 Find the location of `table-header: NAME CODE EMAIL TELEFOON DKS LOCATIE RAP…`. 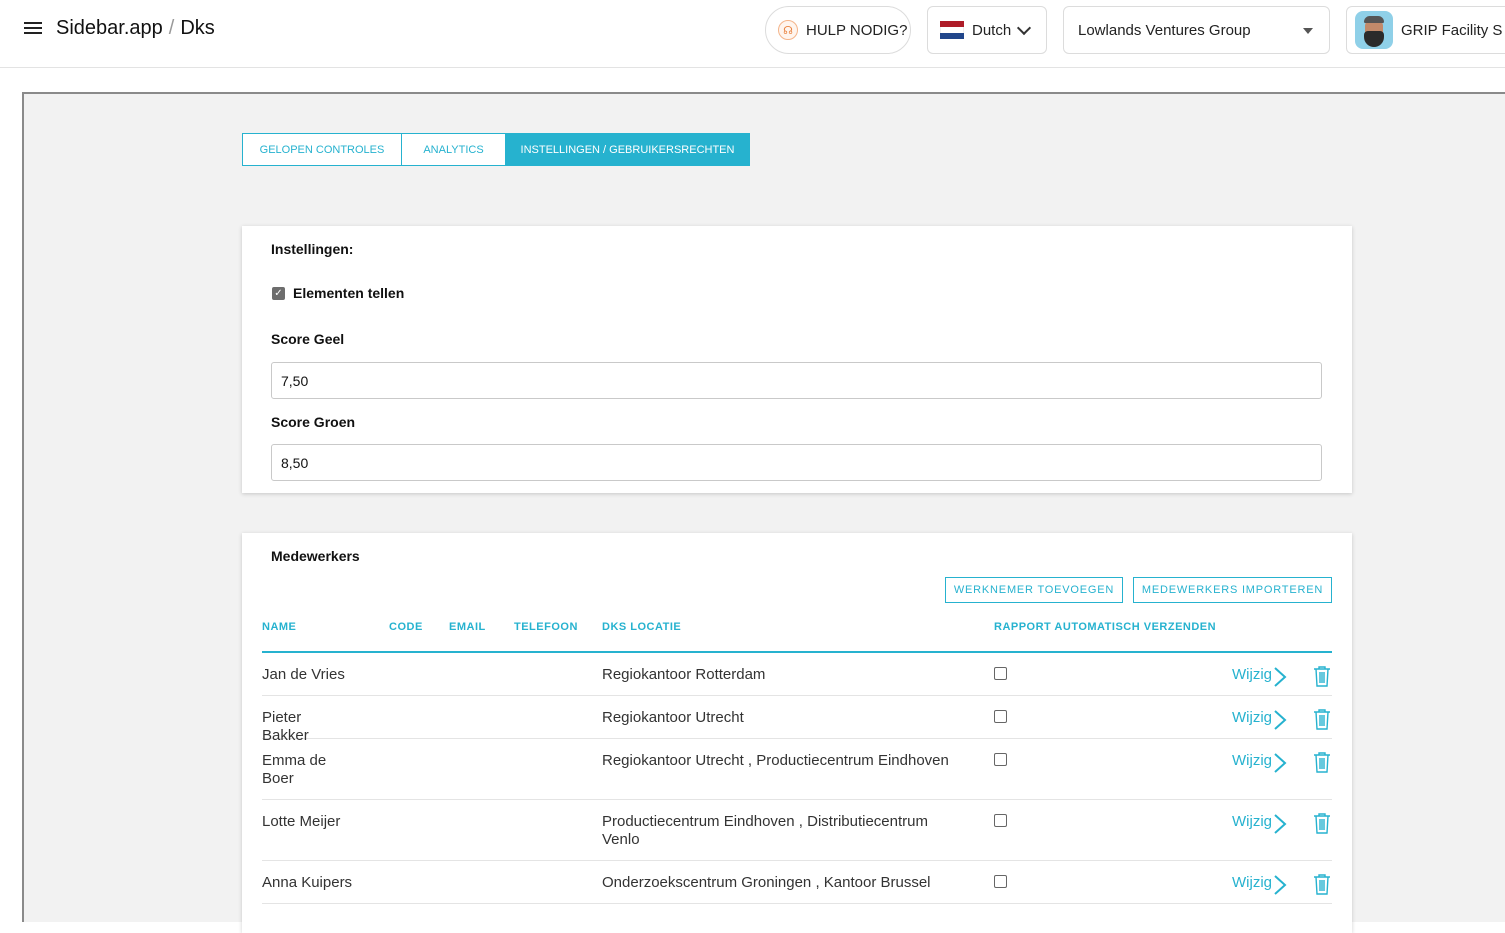

table-header: NAME CODE EMAIL TELEFOON DKS LOCATIE RAP… is located at coordinates (797, 633).